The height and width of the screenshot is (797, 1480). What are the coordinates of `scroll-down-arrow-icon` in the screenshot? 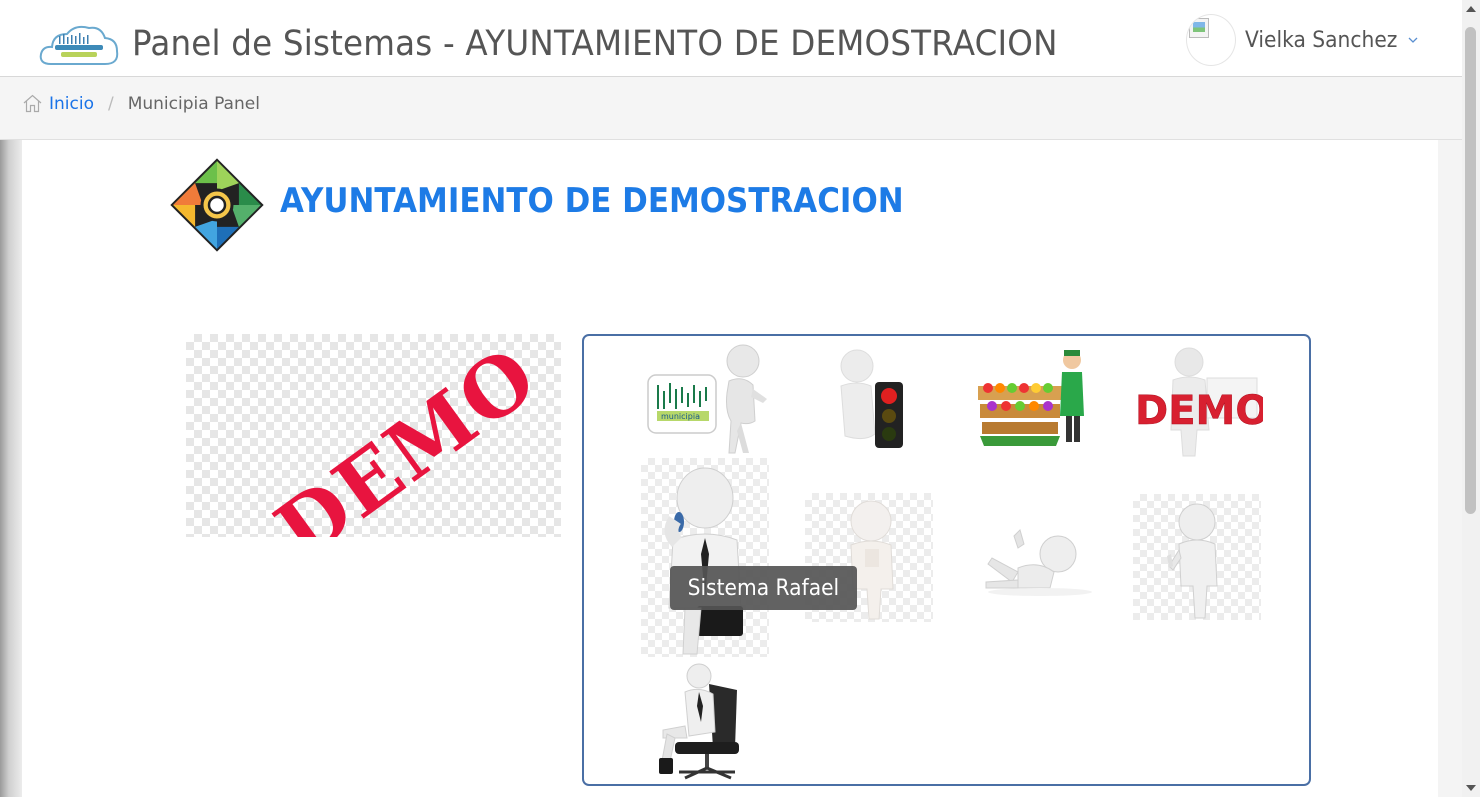 It's located at (1471, 788).